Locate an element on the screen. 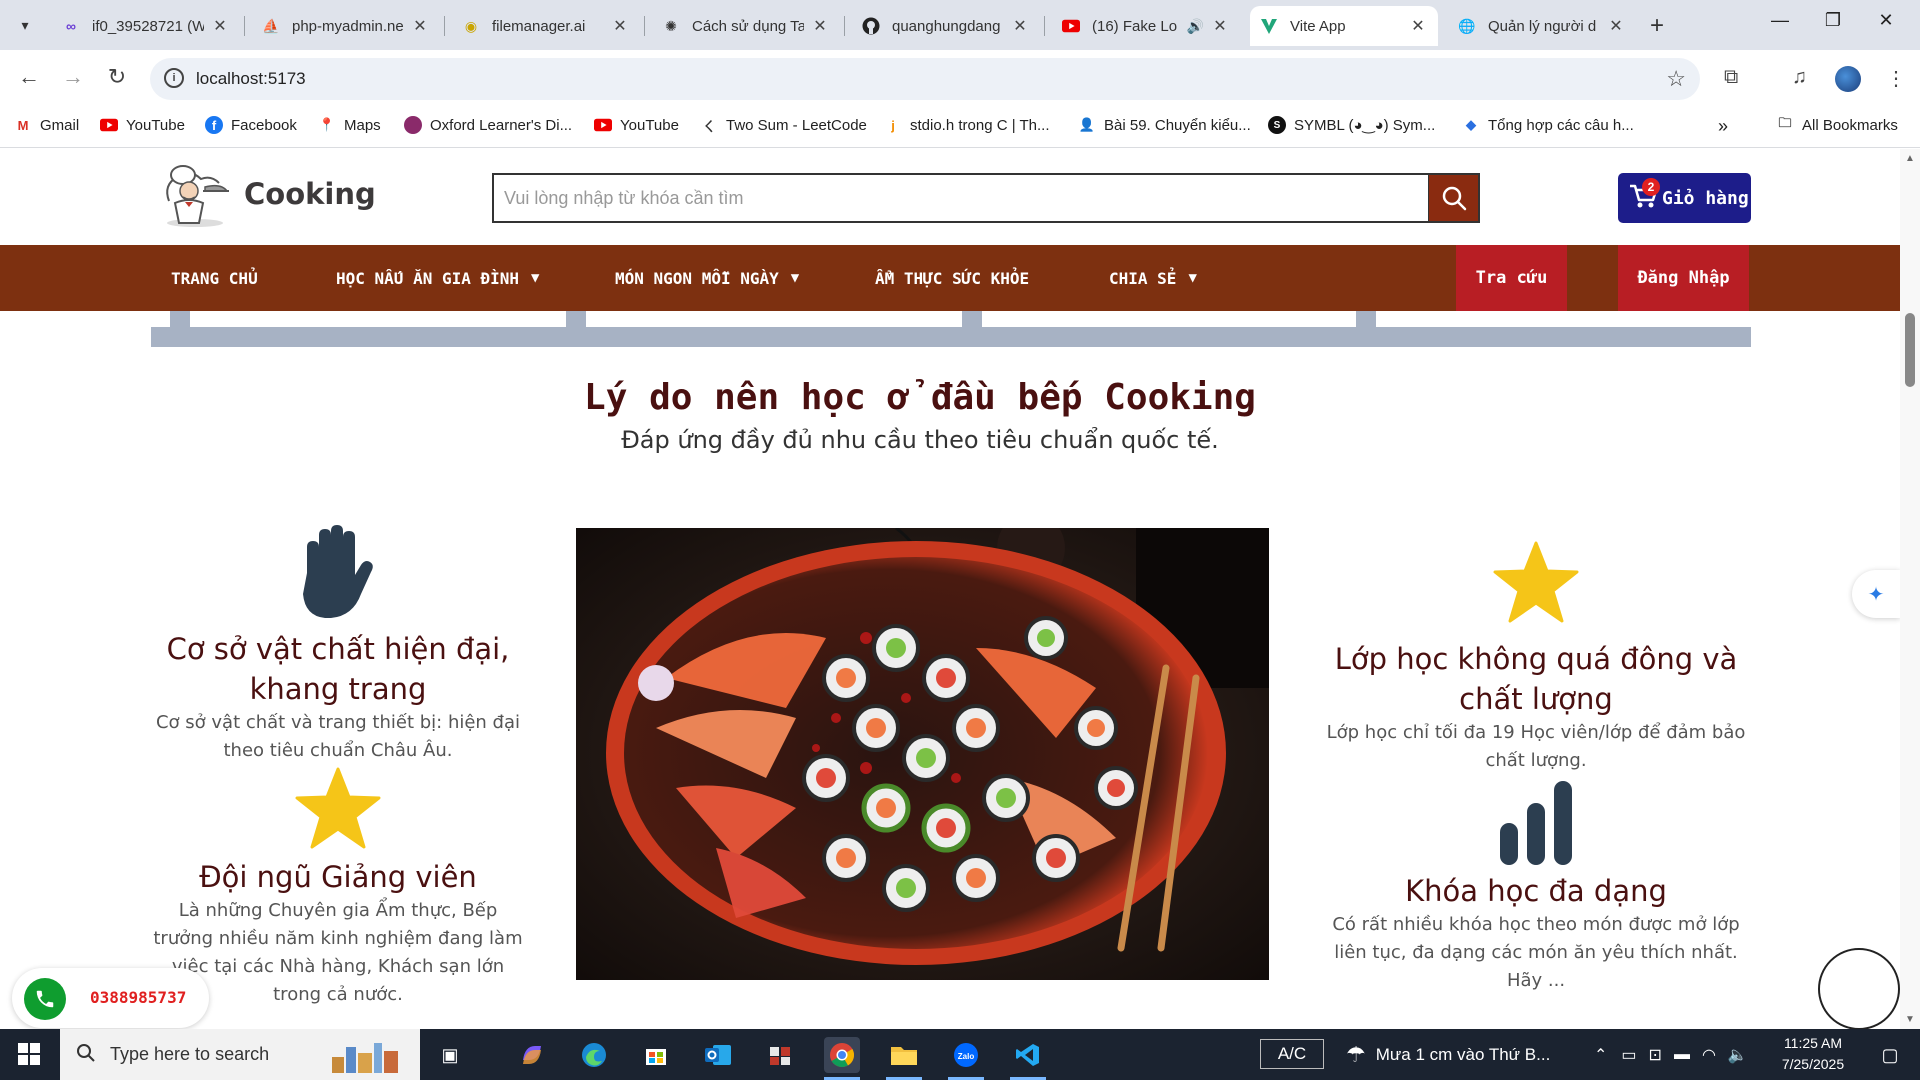  bookmark-maps: 📍 Maps is located at coordinates (349, 125).